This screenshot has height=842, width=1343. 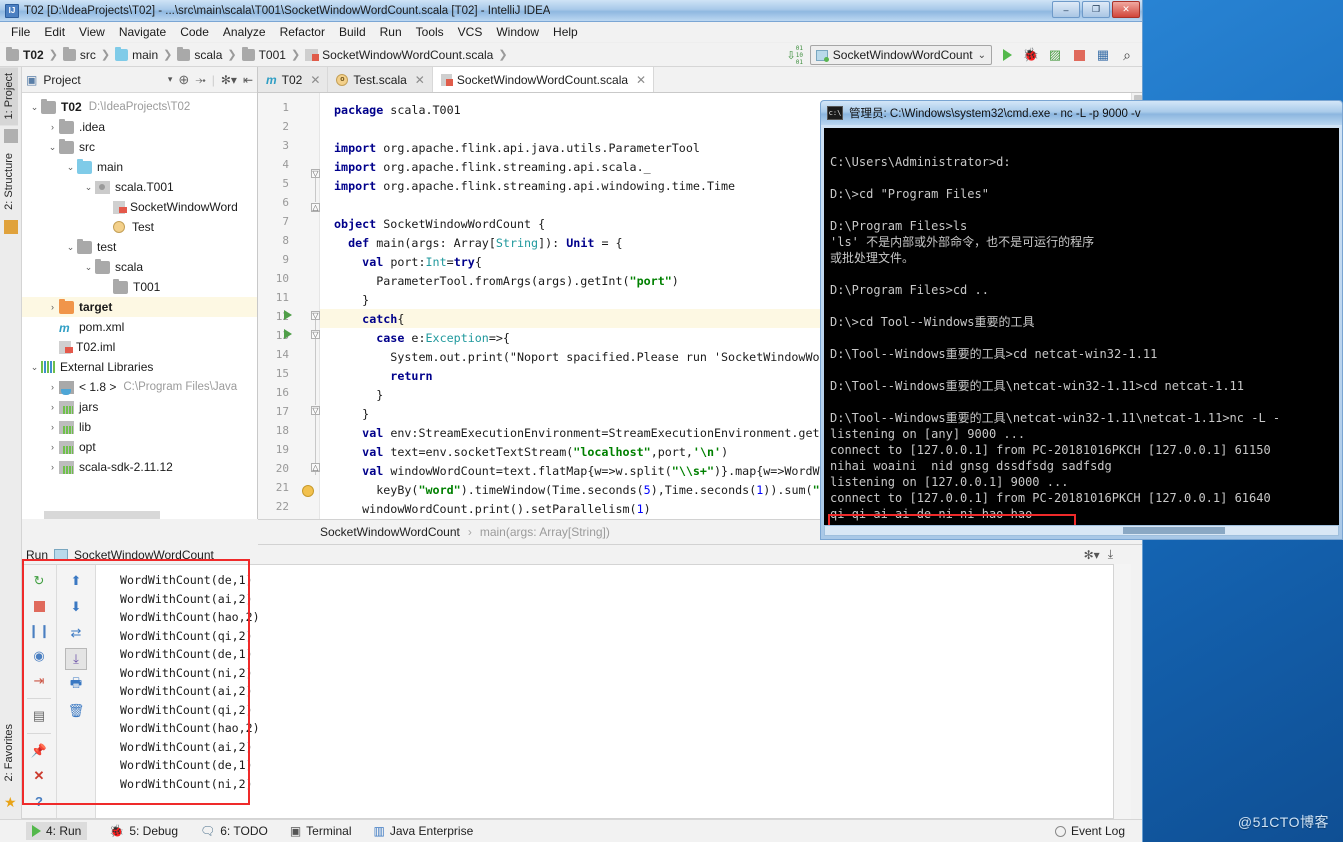 I want to click on layout-settings-icon: ▤, so click(x=39, y=716).